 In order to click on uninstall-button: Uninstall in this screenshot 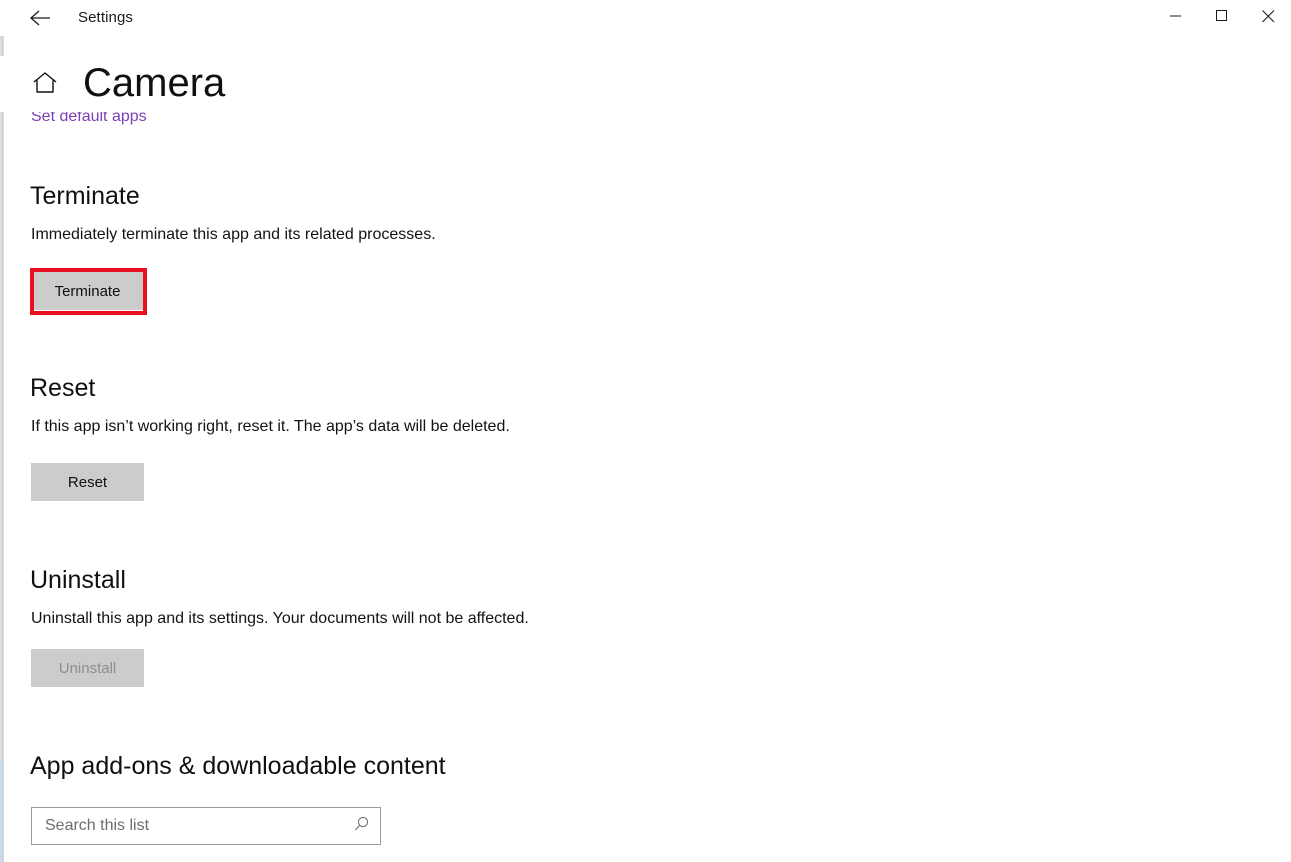, I will do `click(87, 668)`.